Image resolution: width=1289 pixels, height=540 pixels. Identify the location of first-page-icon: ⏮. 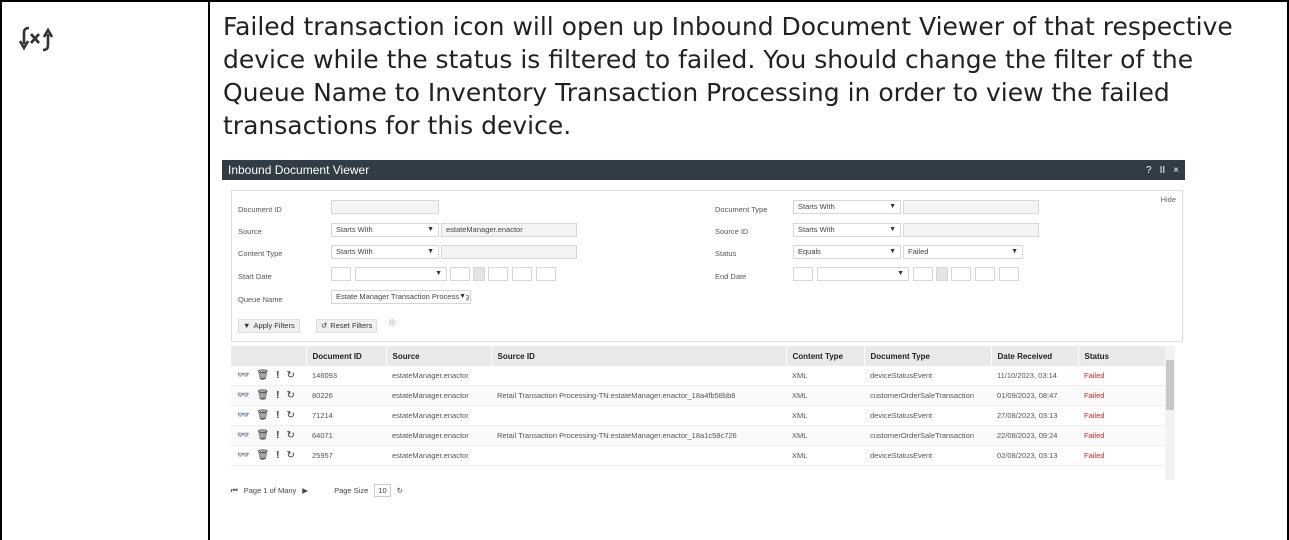
(234, 491).